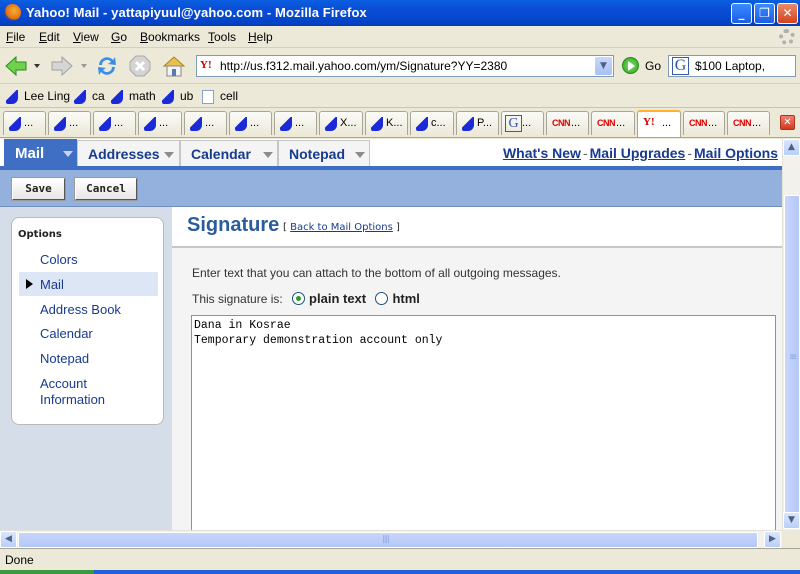  What do you see at coordinates (787, 13) in the screenshot?
I see `close-window-button: ✕` at bounding box center [787, 13].